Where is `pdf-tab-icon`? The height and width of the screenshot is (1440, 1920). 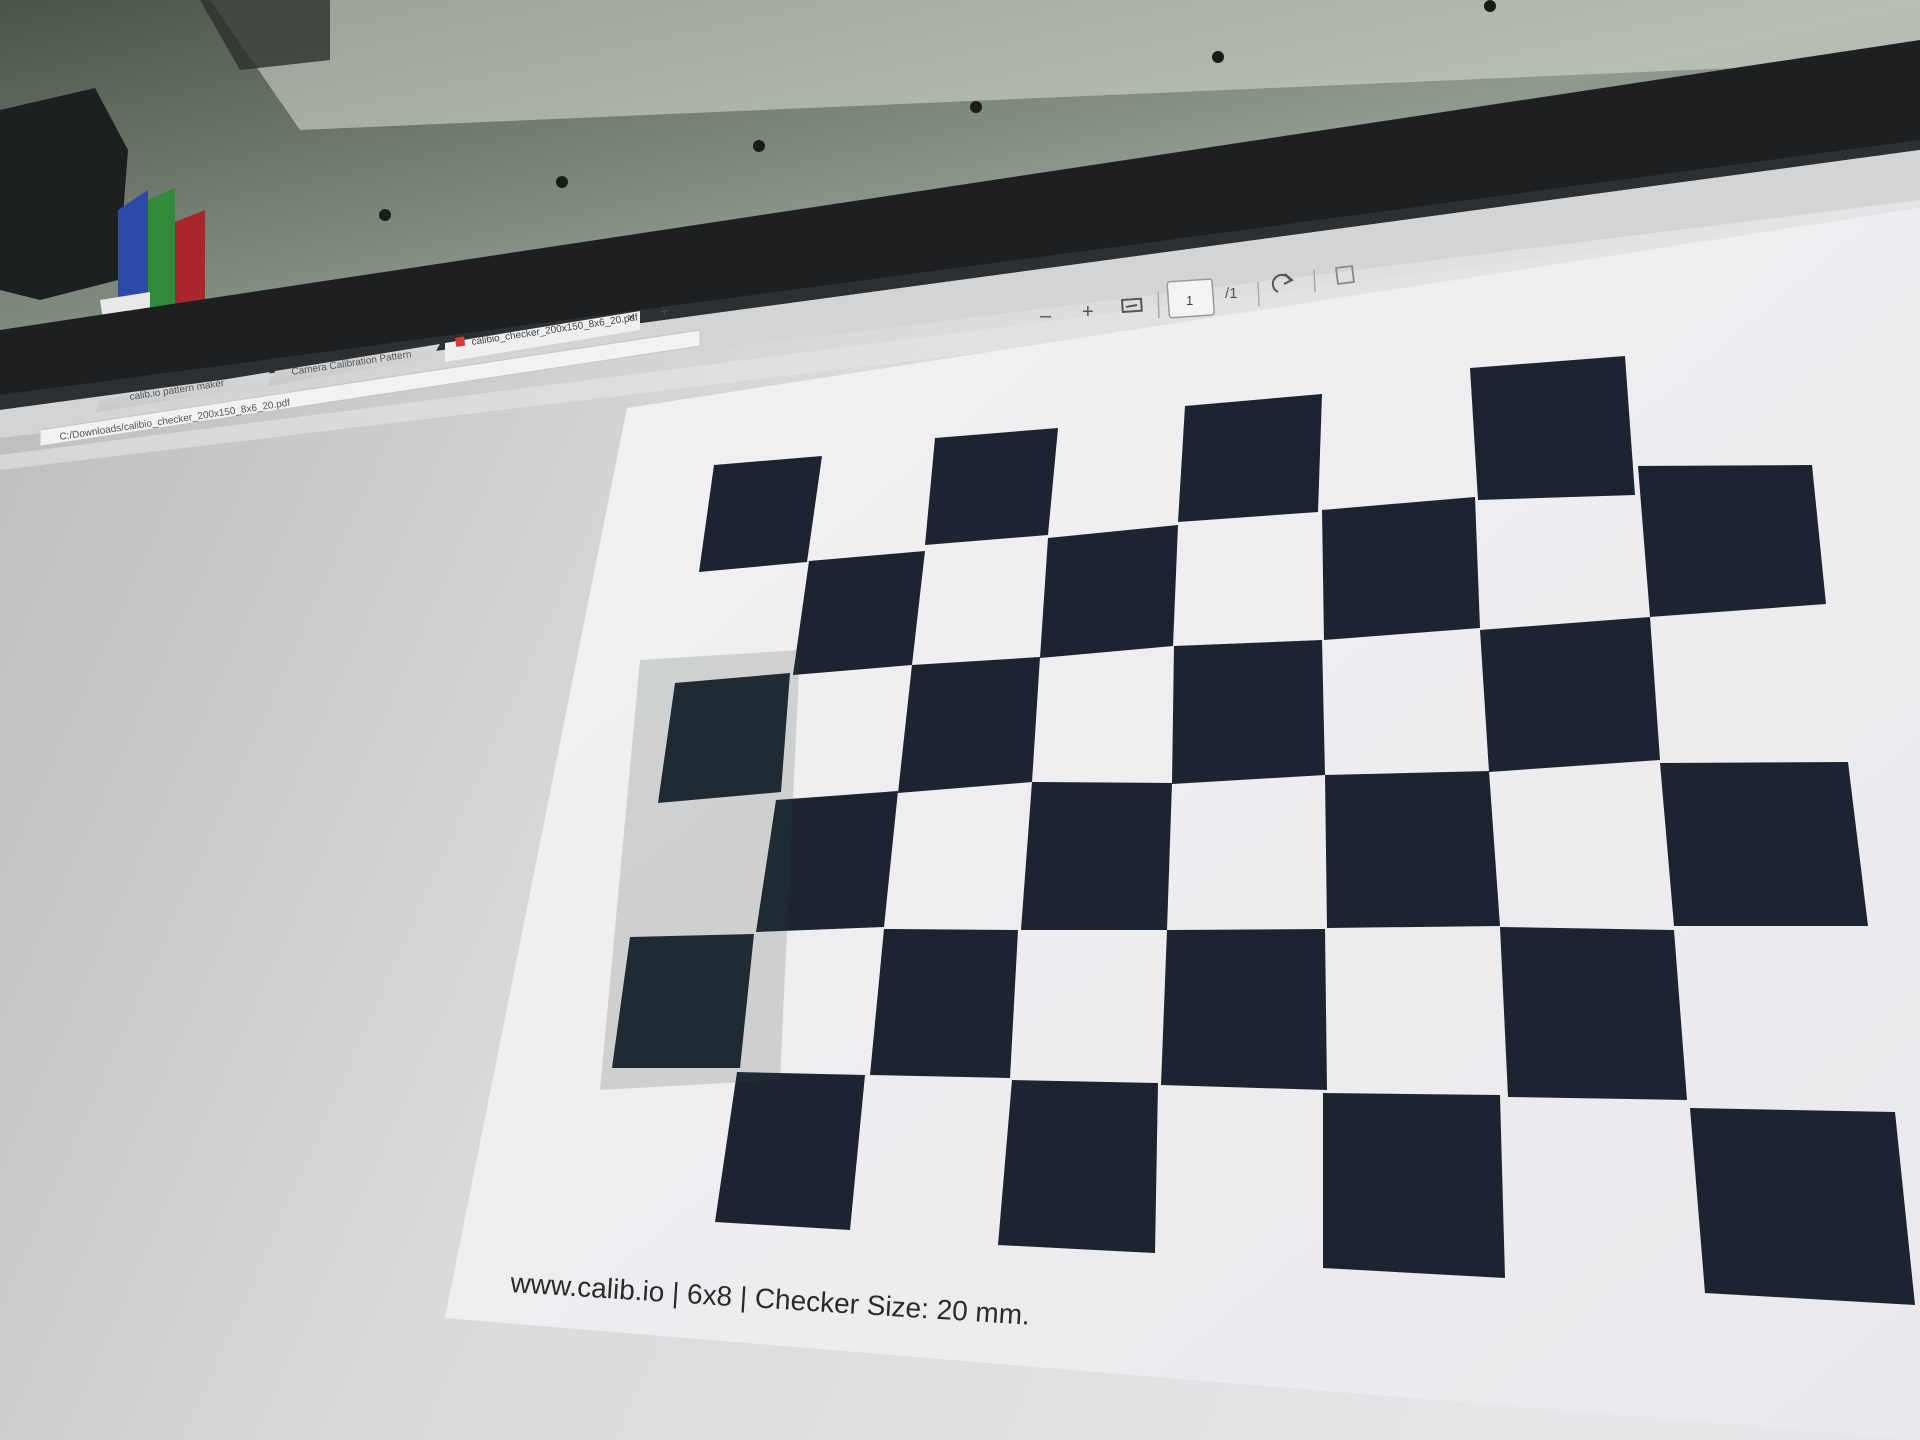 pdf-tab-icon is located at coordinates (460, 341).